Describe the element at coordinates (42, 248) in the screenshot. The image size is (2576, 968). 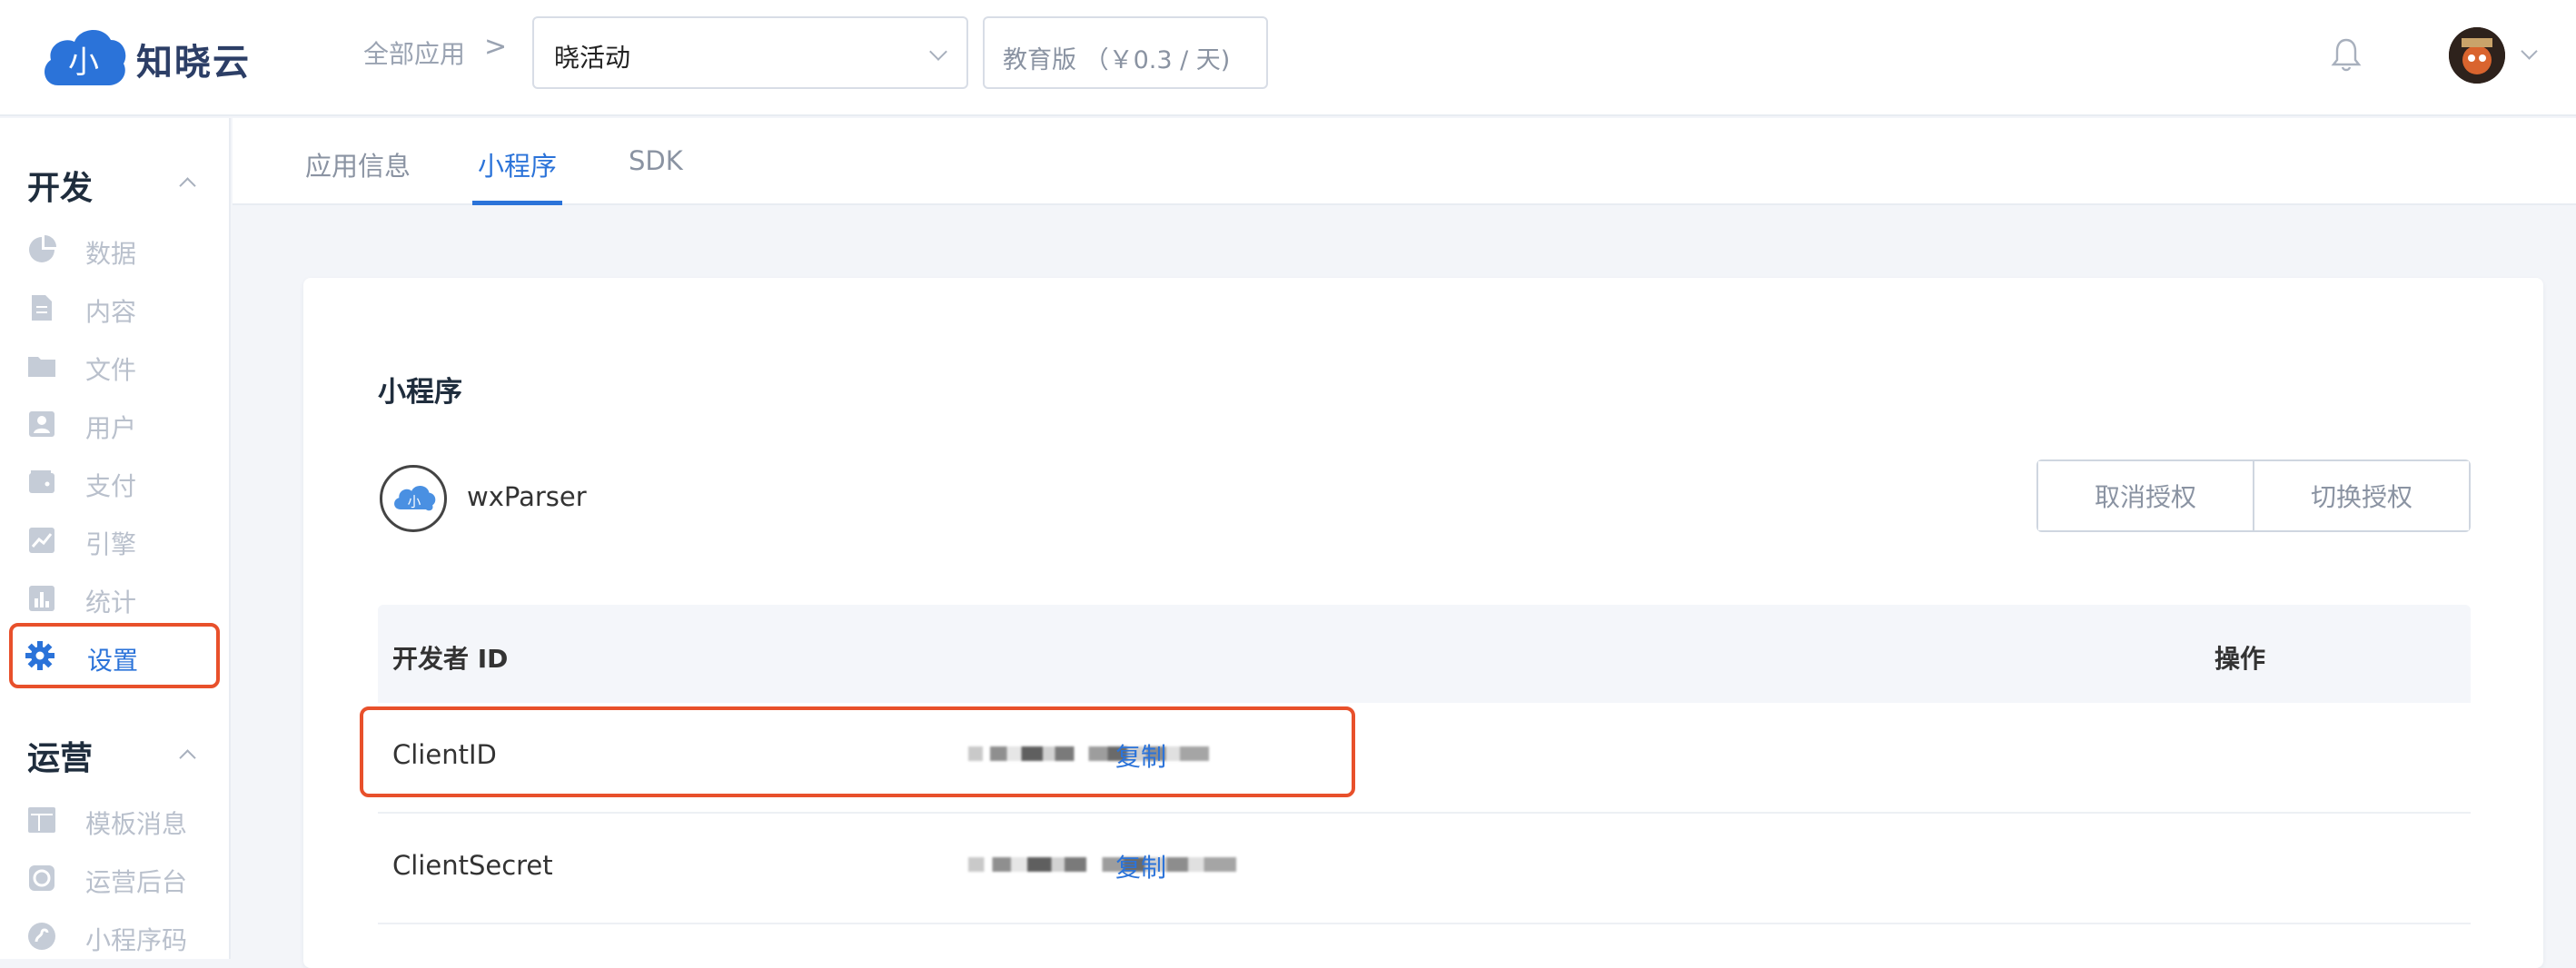
I see `pie-chart-icon` at that location.